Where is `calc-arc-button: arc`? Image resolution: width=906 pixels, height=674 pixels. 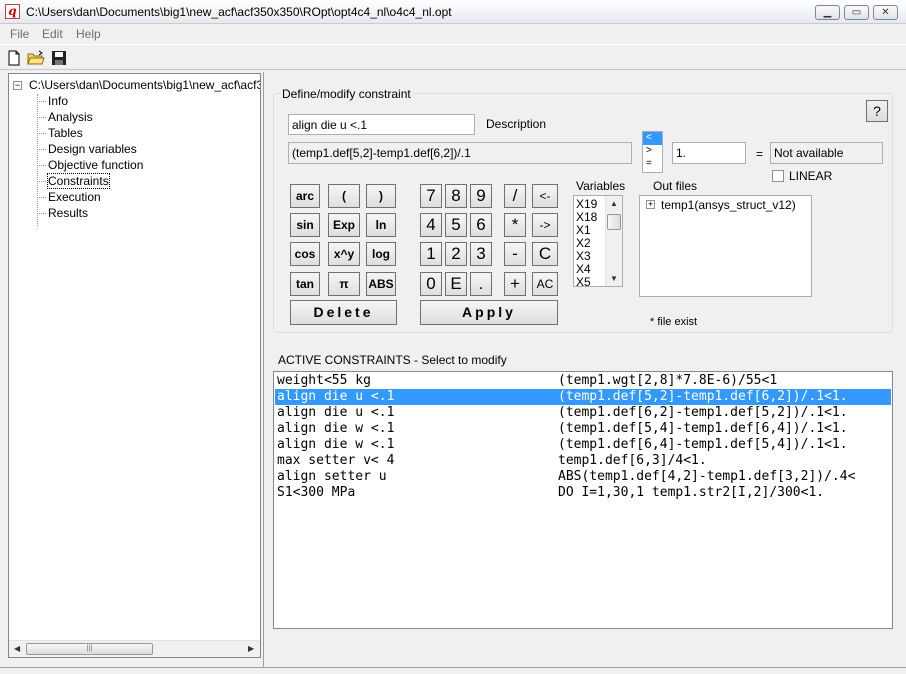
calc-arc-button: arc is located at coordinates (305, 196).